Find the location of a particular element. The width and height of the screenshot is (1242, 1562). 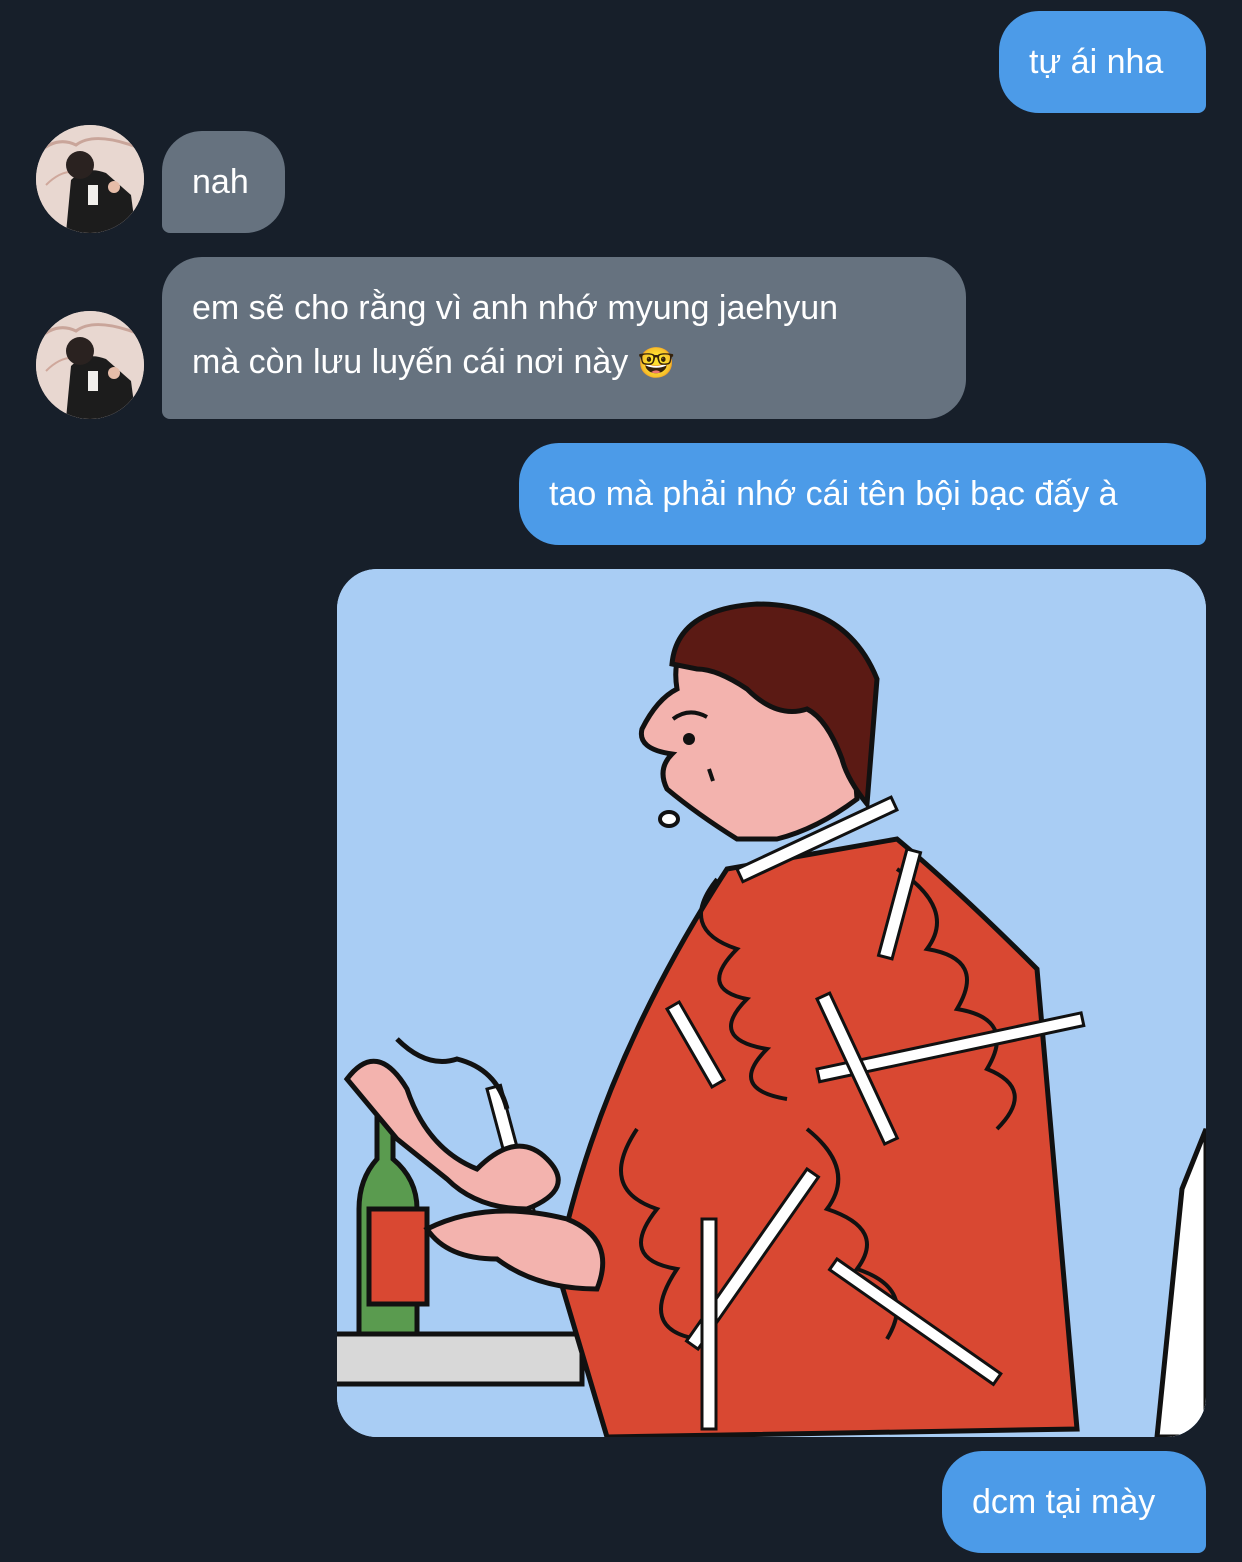

nerd-face-emoji-icon: 🤓 is located at coordinates (656, 364).